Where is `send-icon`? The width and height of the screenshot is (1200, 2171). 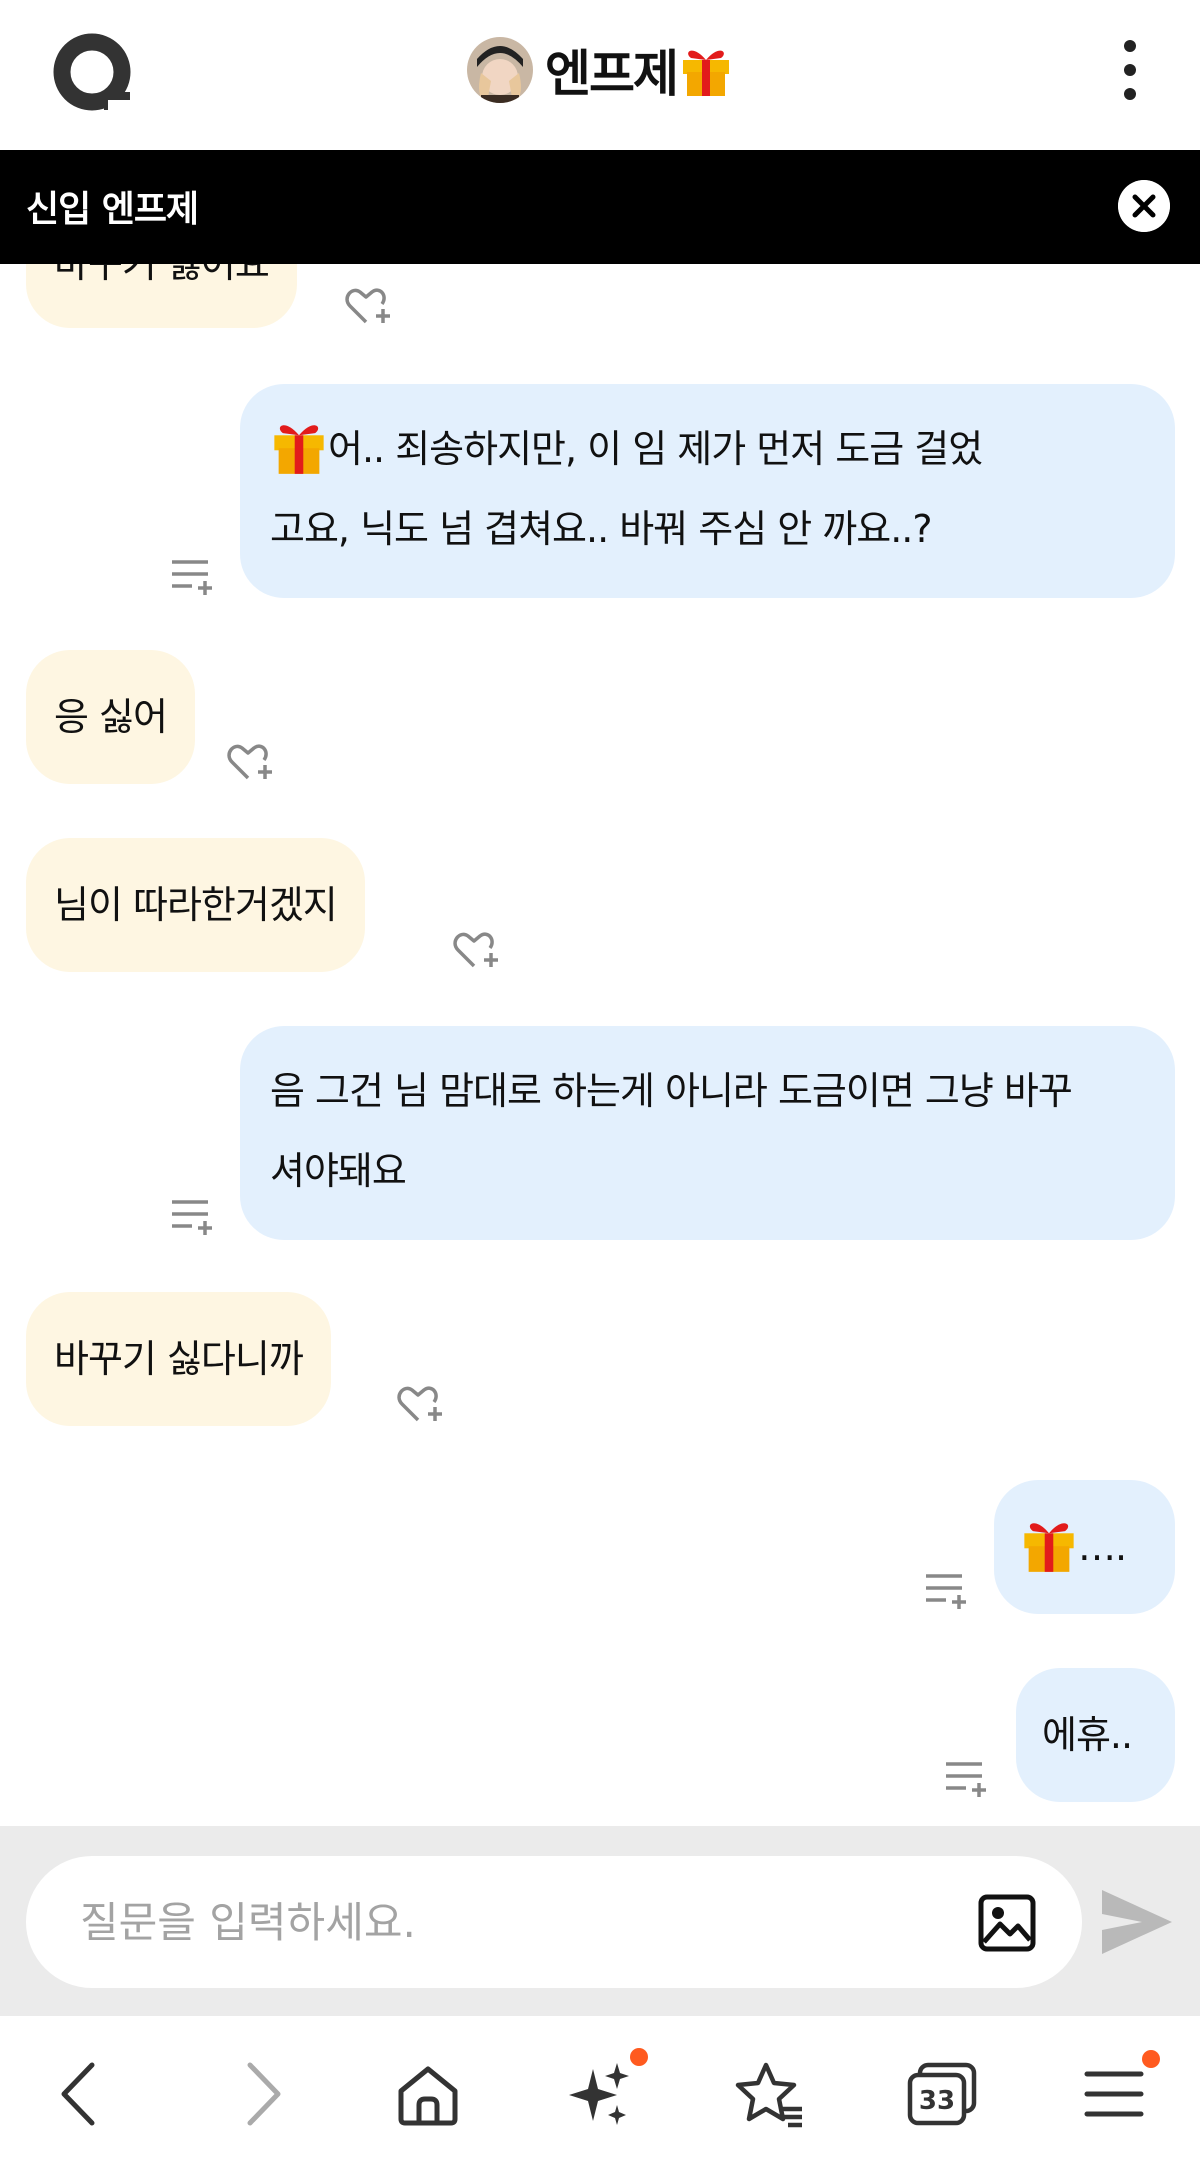
send-icon is located at coordinates (1137, 1922).